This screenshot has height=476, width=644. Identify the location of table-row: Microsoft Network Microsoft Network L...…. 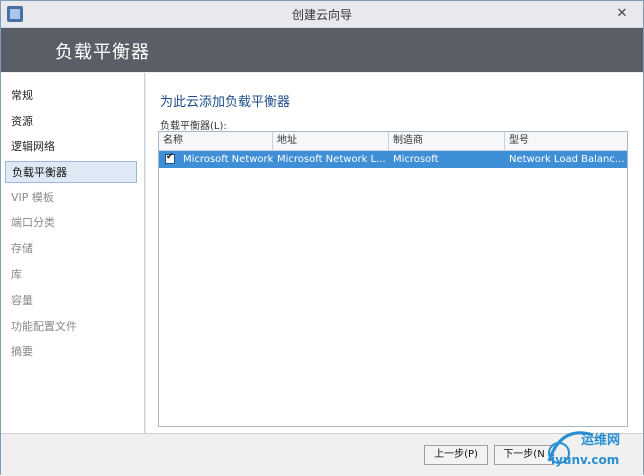
(393, 159).